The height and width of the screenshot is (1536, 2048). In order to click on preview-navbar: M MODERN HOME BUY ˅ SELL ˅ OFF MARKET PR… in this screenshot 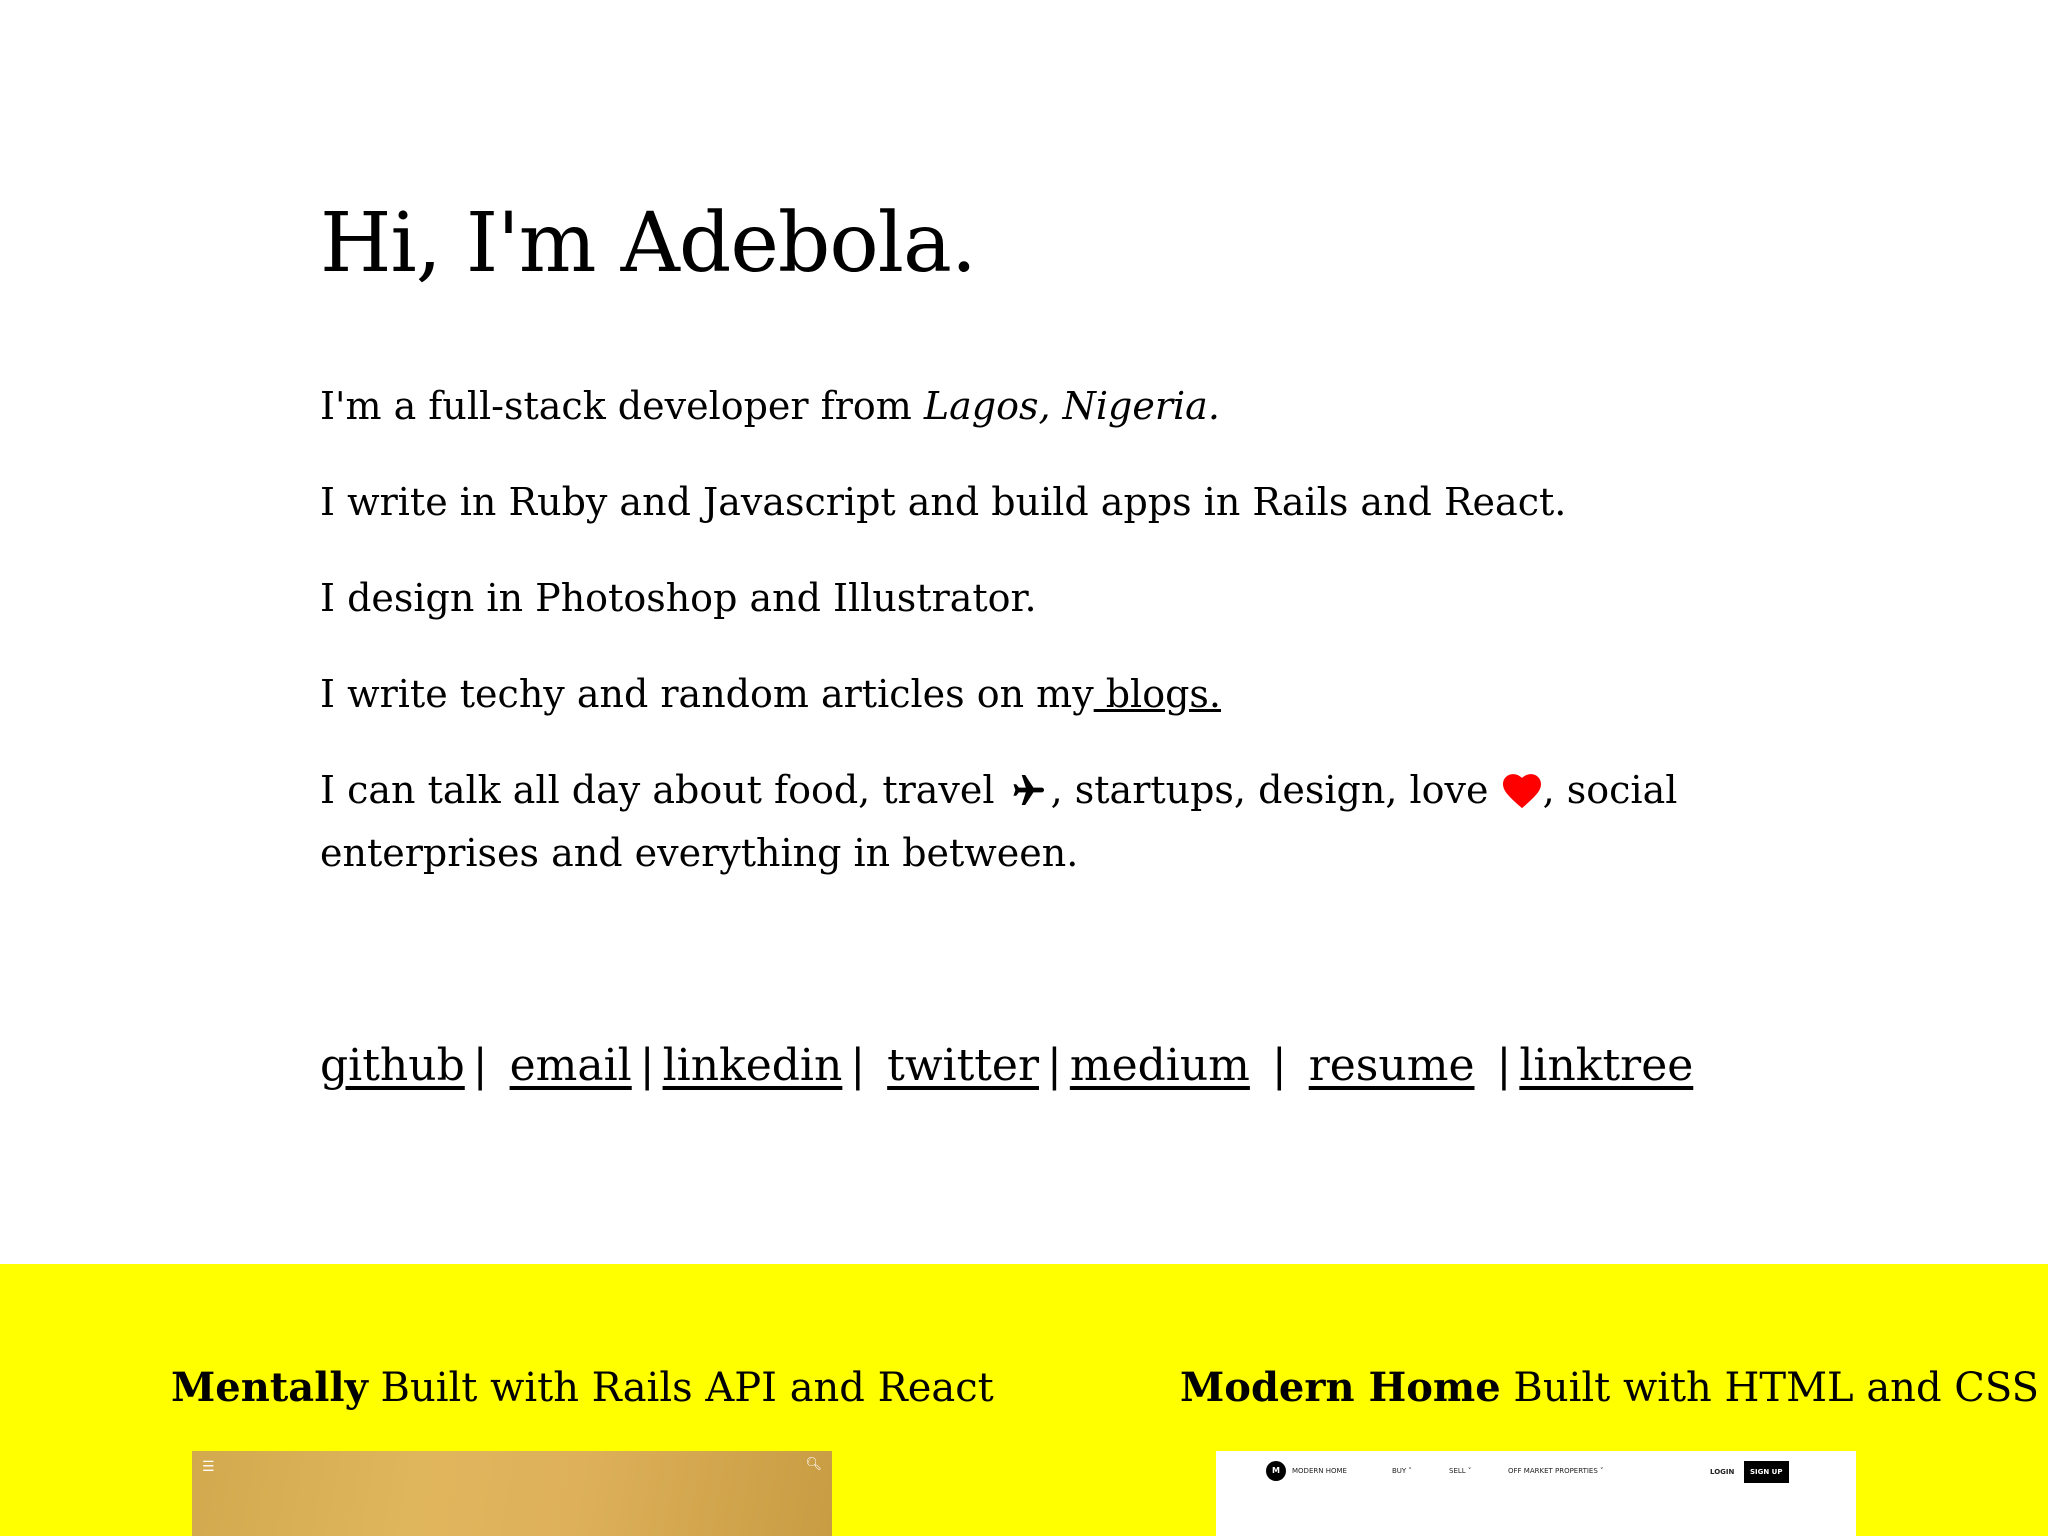, I will do `click(1536, 1473)`.